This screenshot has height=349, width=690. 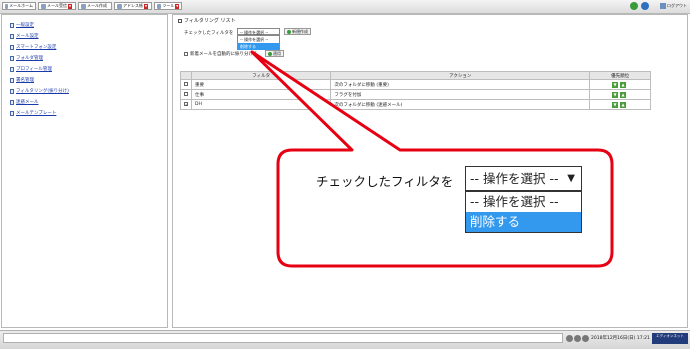 What do you see at coordinates (569, 338) in the screenshot?
I see `back-icon` at bounding box center [569, 338].